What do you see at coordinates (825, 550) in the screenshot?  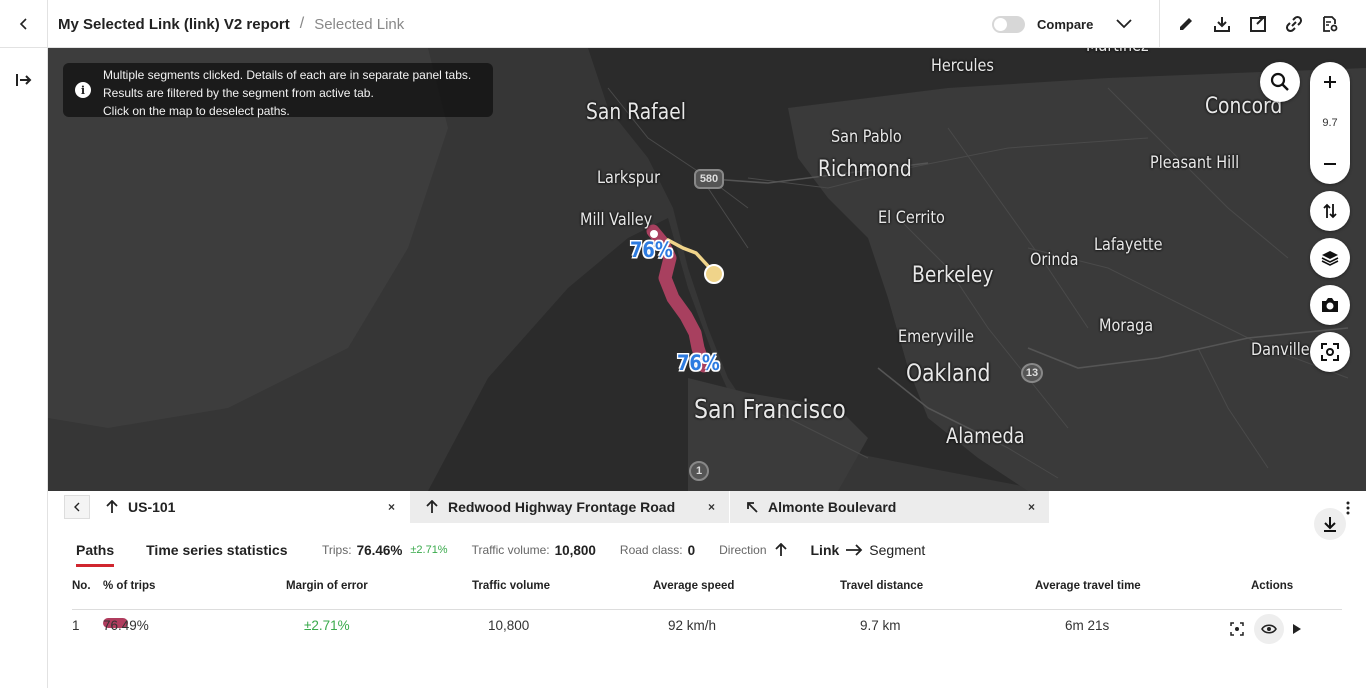 I see `link-label: Link` at bounding box center [825, 550].